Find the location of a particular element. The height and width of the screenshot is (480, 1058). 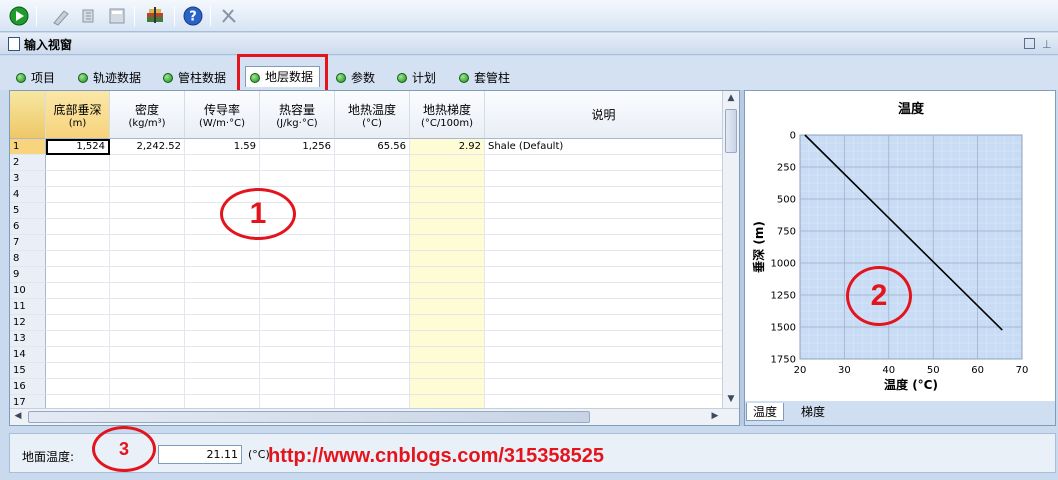

table-row: 8 is located at coordinates (366, 259).